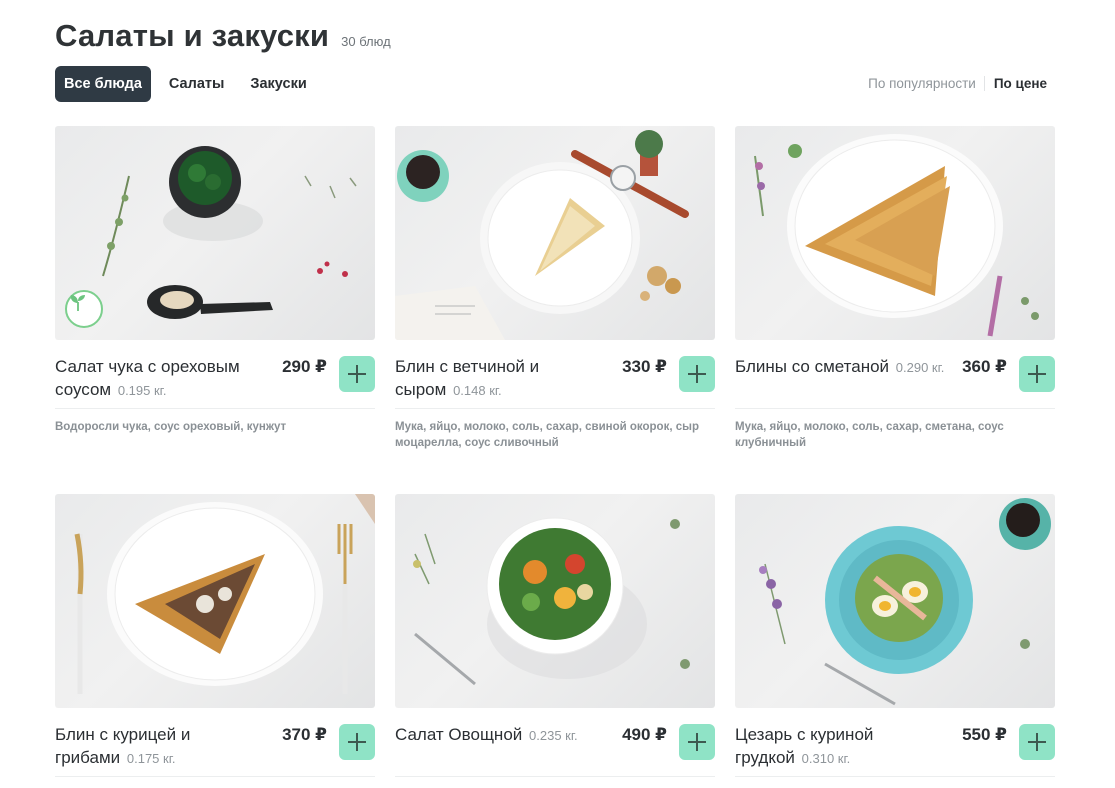  I want to click on product-price: 330 ₽, so click(644, 366).